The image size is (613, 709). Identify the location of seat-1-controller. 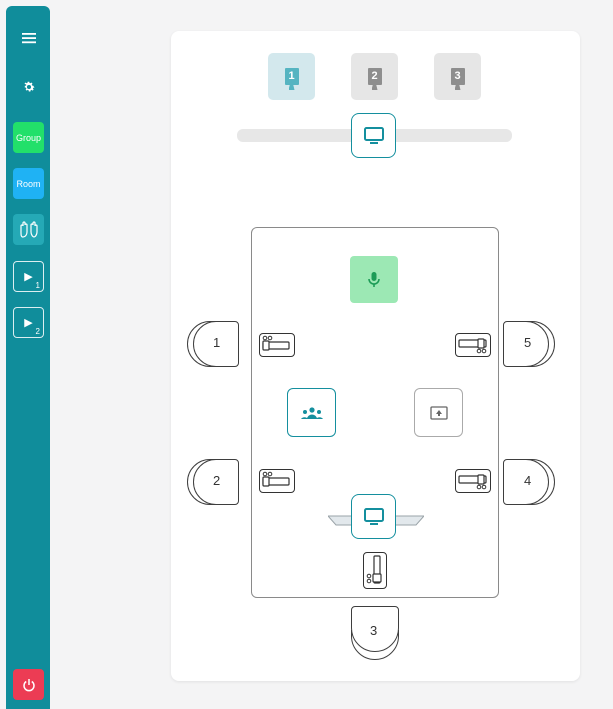
(277, 345).